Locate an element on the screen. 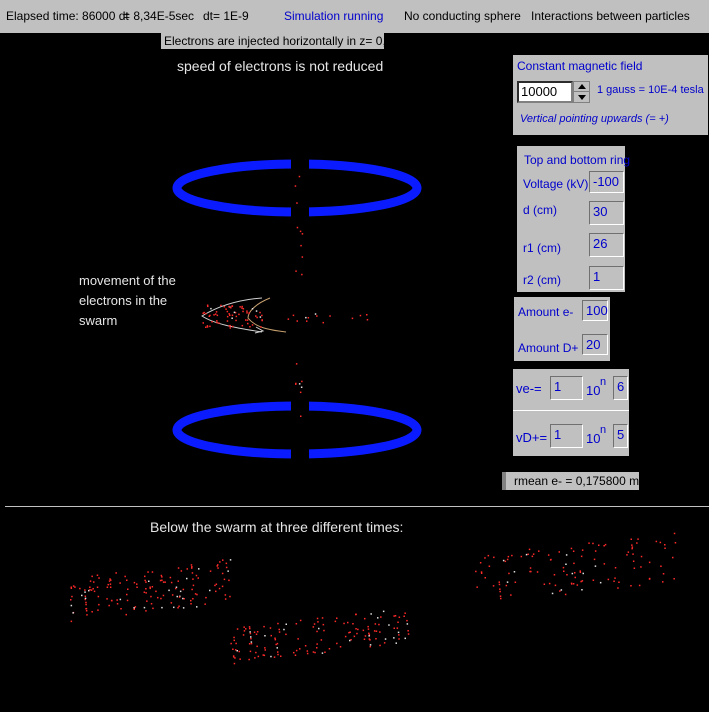  deuteron-velocity-exponent: 5 is located at coordinates (620, 436).